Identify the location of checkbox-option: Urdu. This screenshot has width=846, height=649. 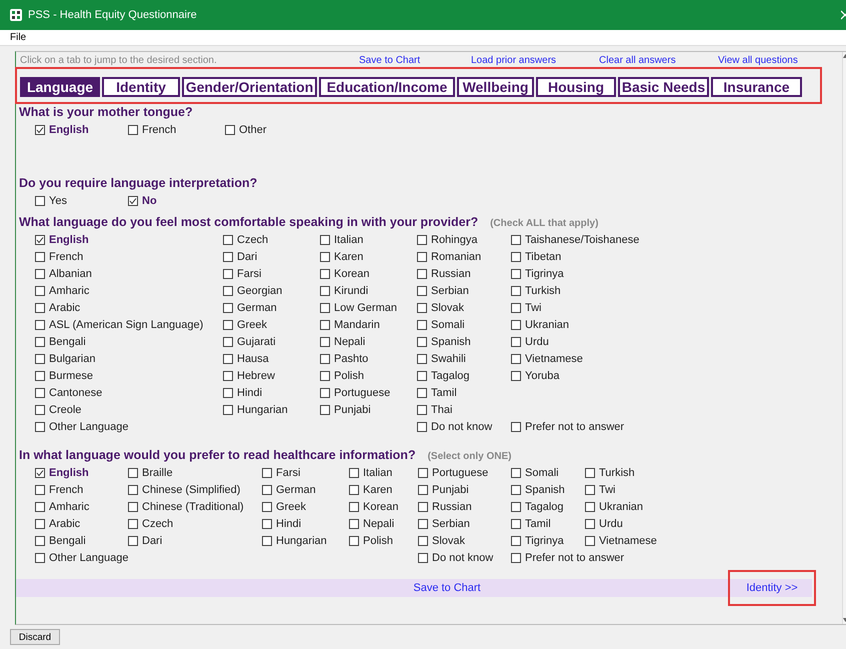
(604, 523).